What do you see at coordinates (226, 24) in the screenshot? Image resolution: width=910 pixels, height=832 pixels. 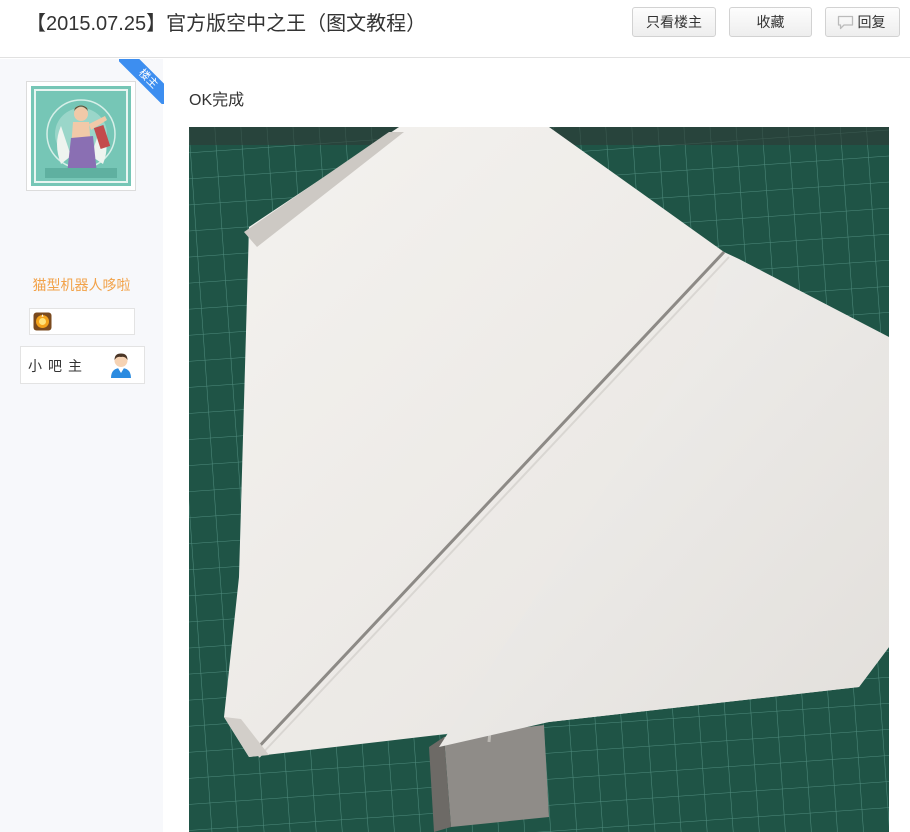 I see `thread-title: 【2015.07.25】官方版空中之王（图文教程）` at bounding box center [226, 24].